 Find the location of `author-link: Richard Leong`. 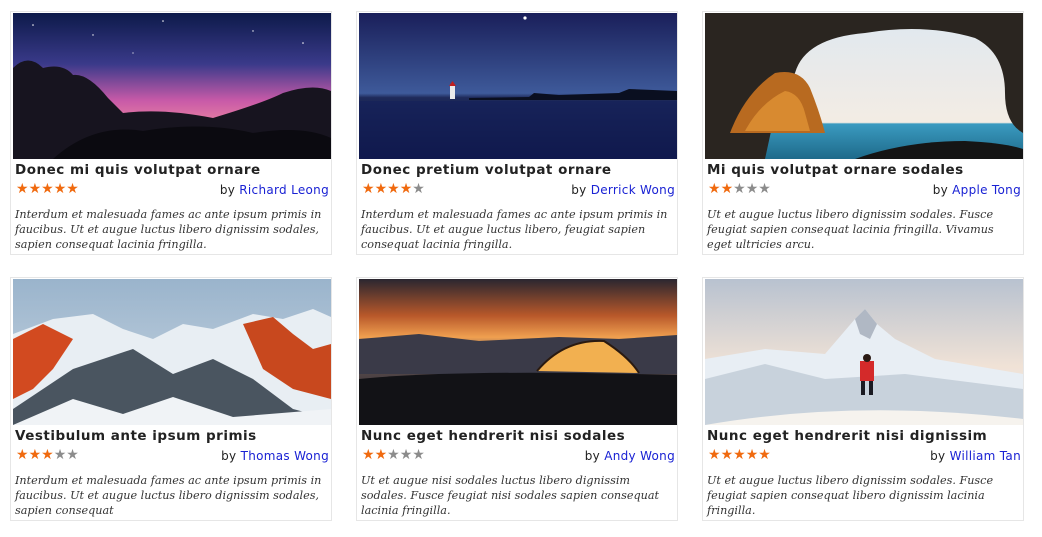

author-link: Richard Leong is located at coordinates (284, 190).